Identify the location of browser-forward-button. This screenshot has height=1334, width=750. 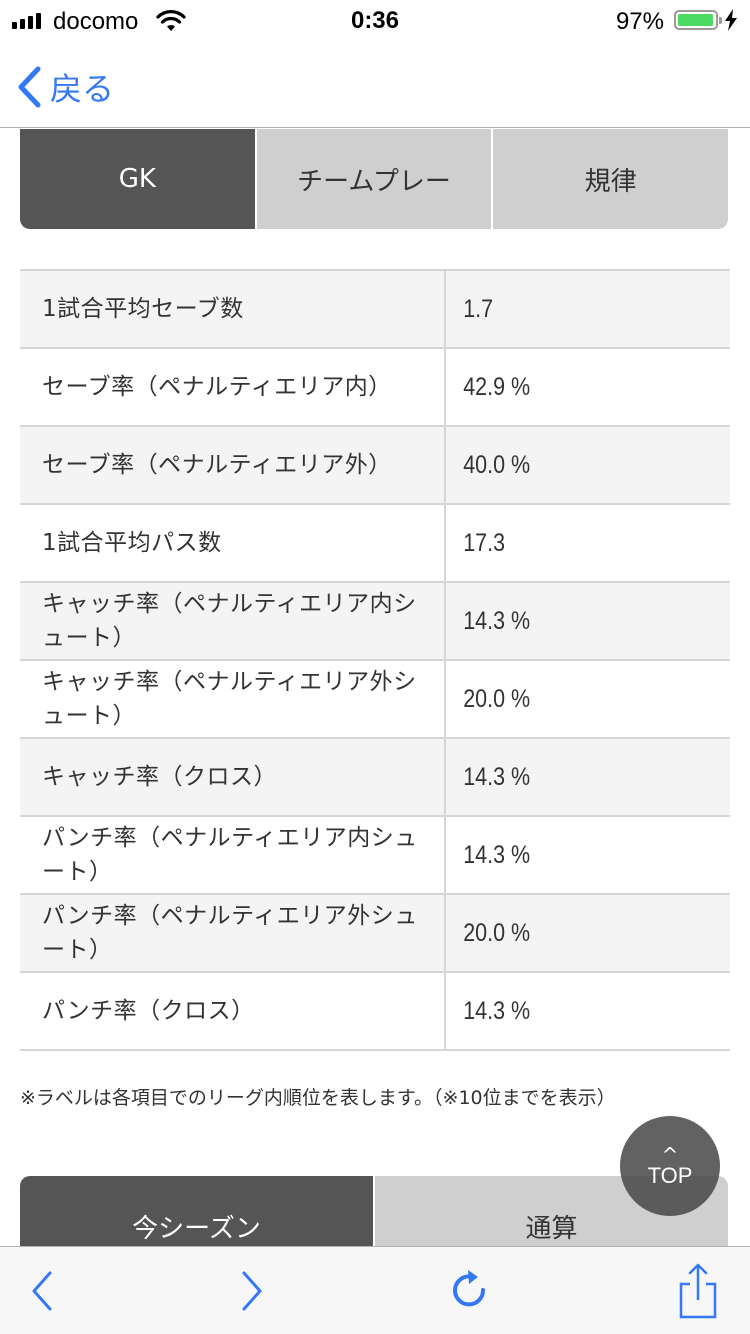
(252, 1291).